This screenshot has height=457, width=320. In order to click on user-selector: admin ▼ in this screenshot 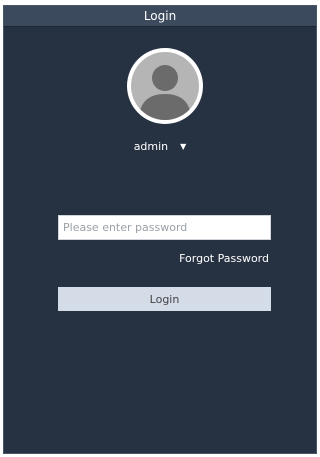, I will do `click(160, 146)`.